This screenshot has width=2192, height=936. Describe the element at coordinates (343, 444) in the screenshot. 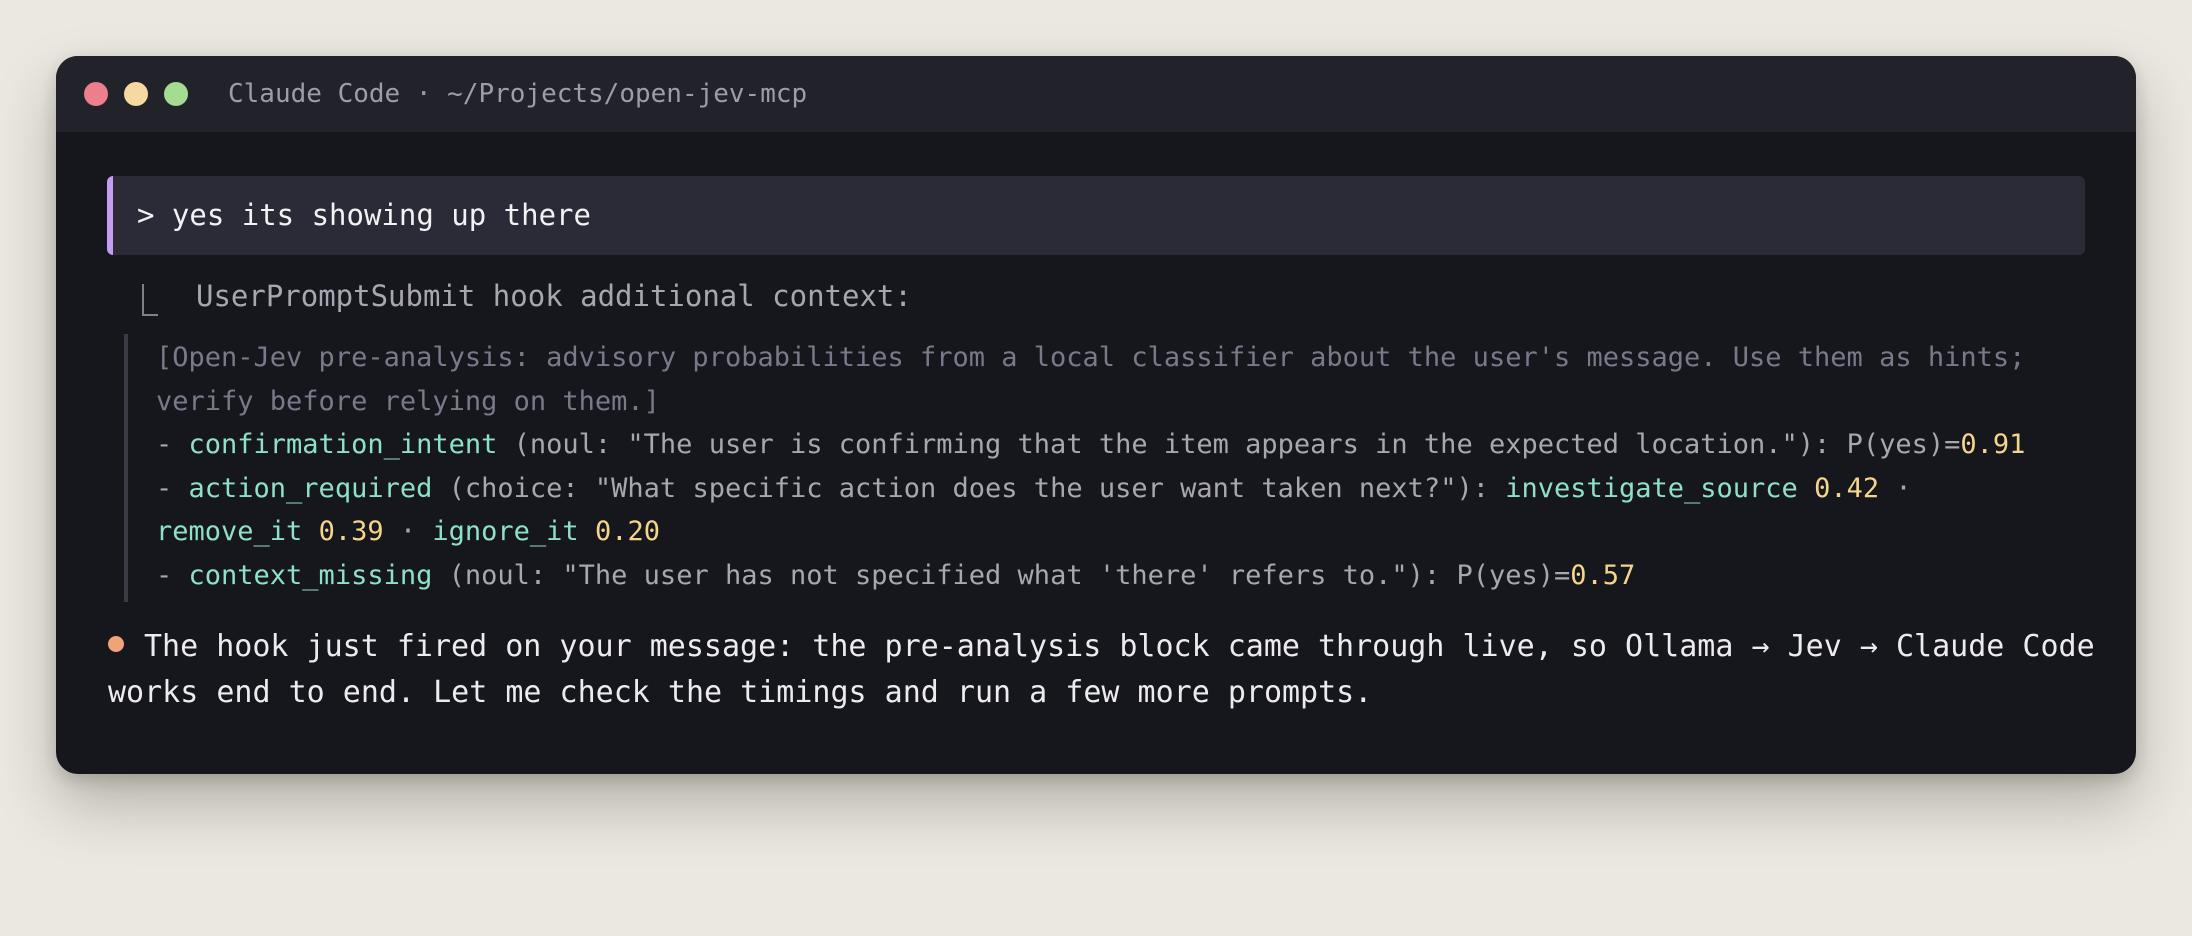

I see `item-name: confirmation_intent` at that location.